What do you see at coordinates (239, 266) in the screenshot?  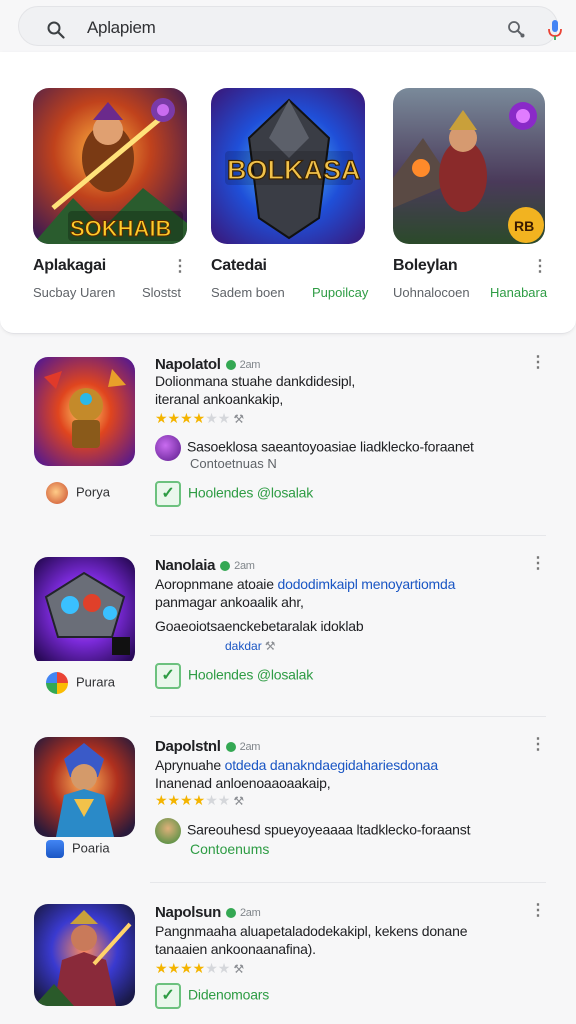 I see `featured-name-2: Catedai` at bounding box center [239, 266].